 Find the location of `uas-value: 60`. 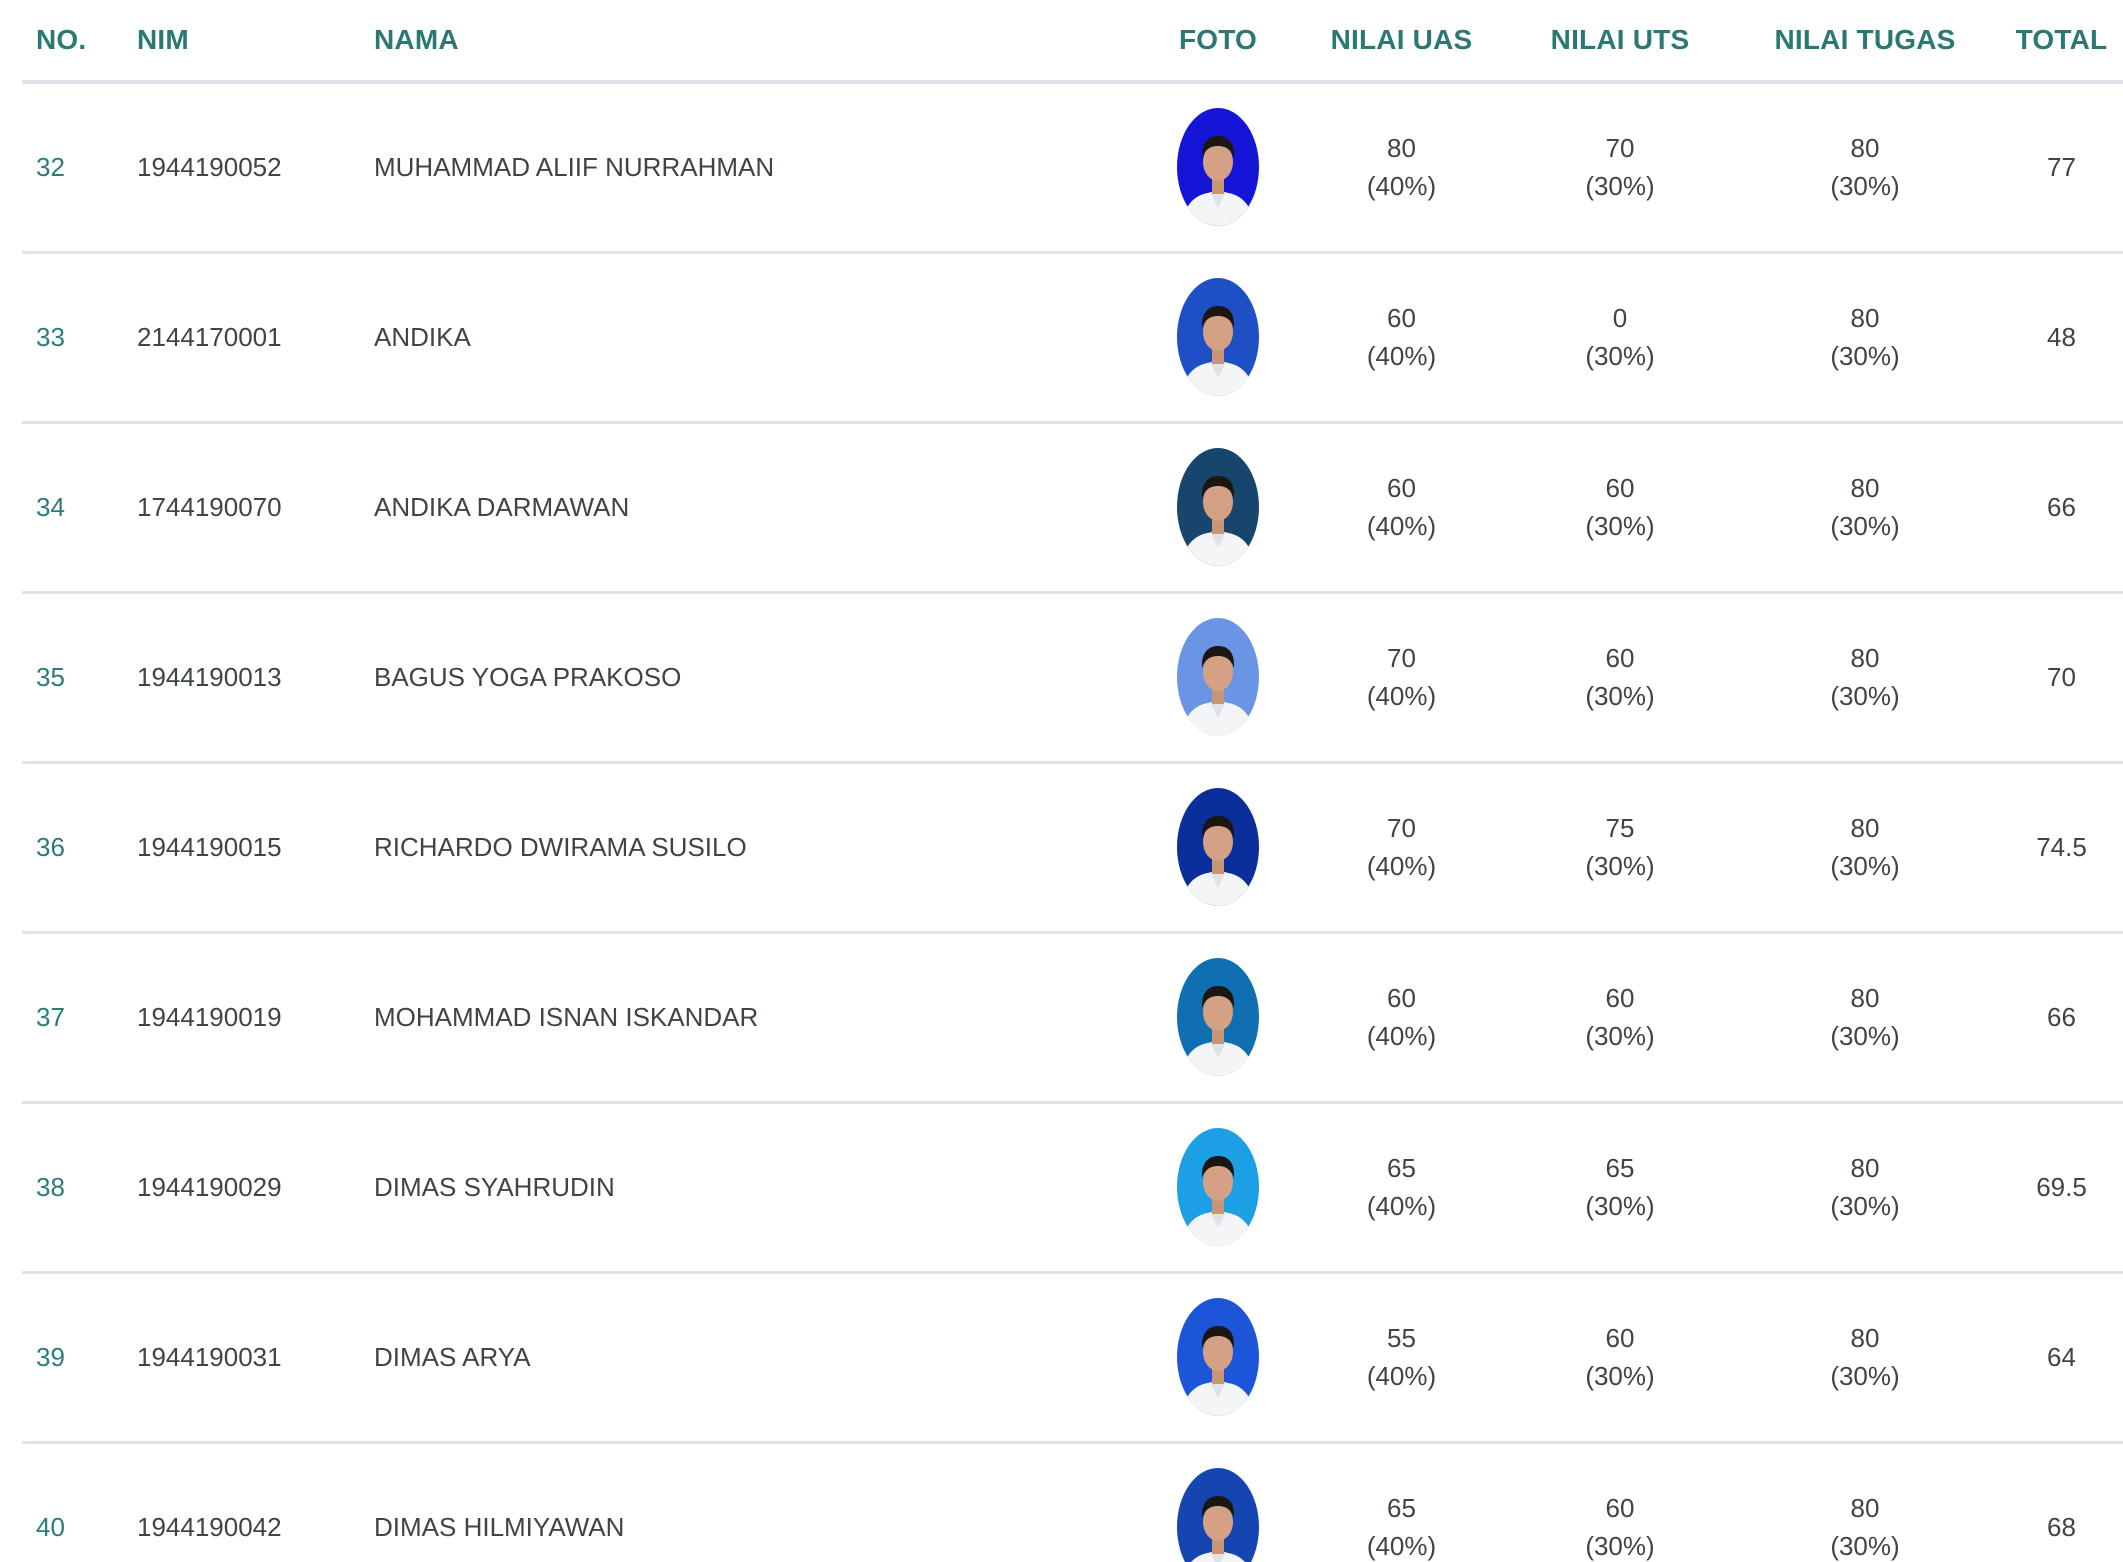

uas-value: 60 is located at coordinates (1401, 318).